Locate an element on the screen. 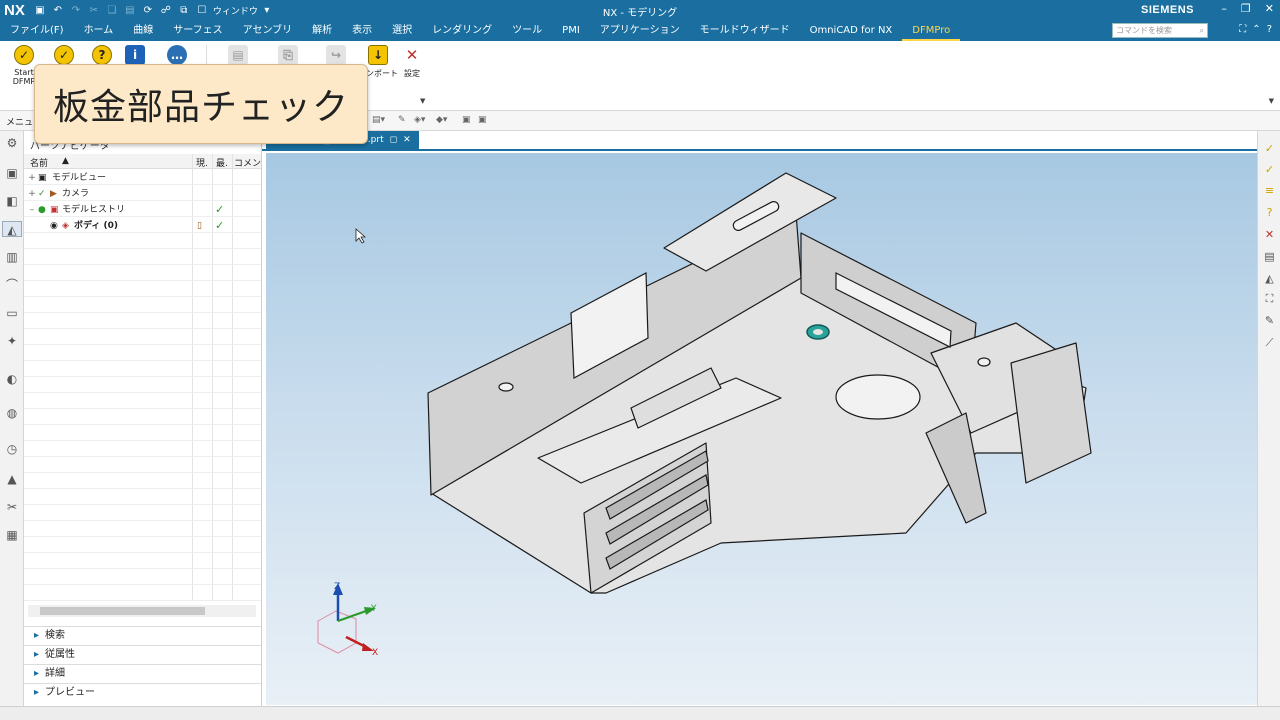 The width and height of the screenshot is (1280, 720). fit-view-icon: ⛶ is located at coordinates (1269, 298).